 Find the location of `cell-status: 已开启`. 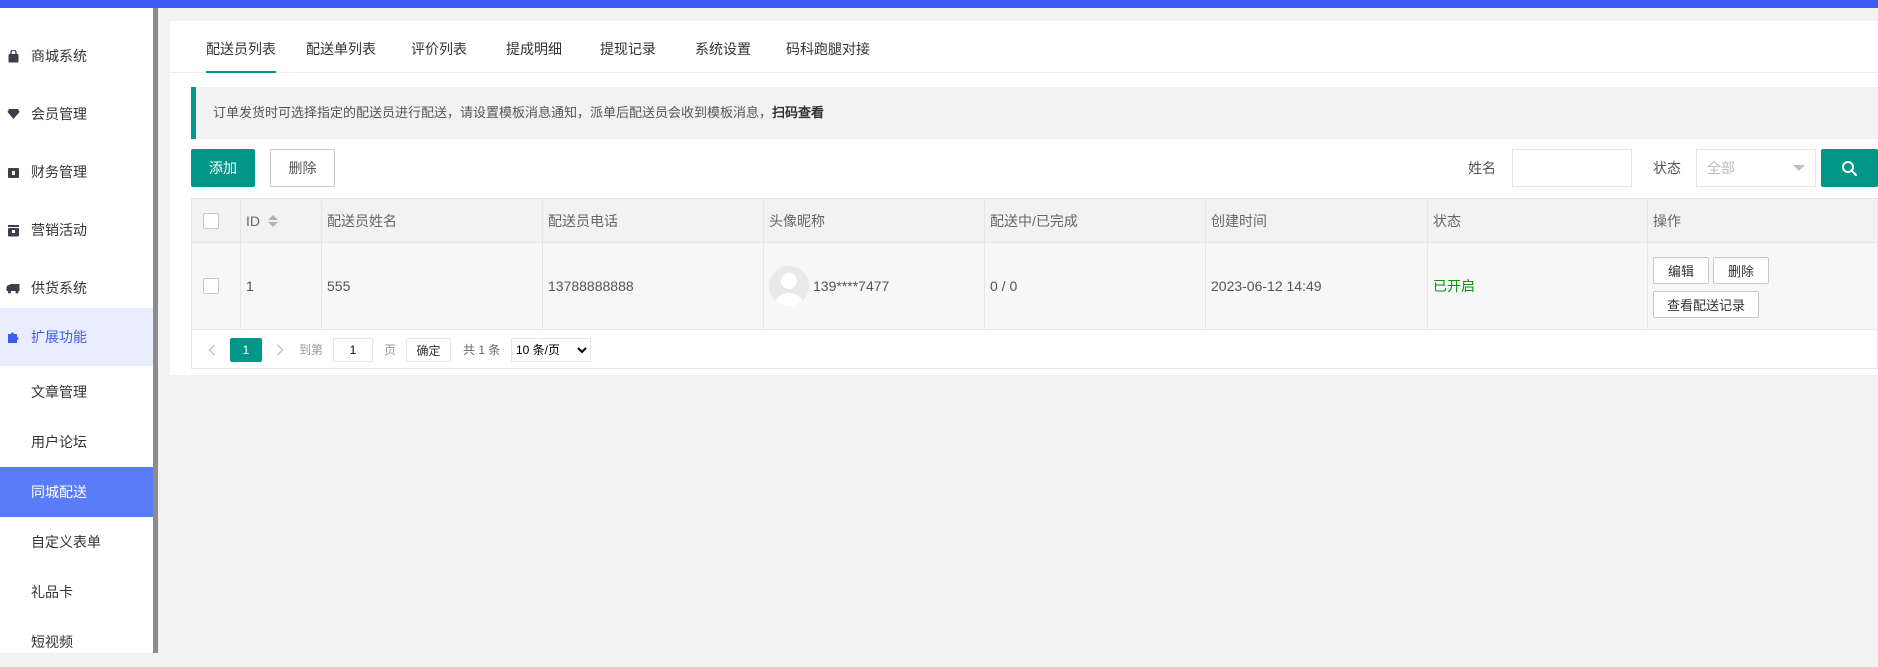

cell-status: 已开启 is located at coordinates (1538, 286).